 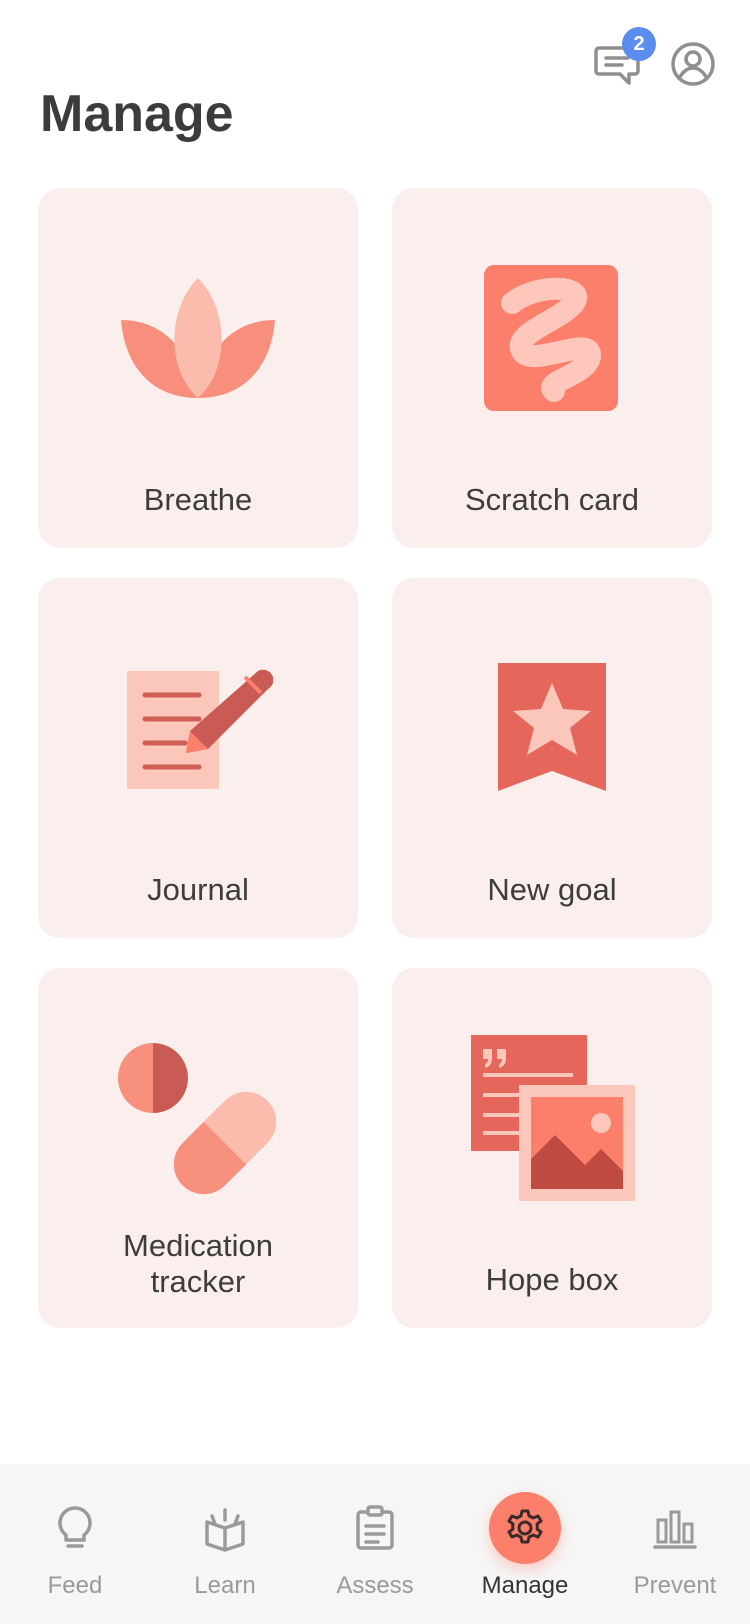 I want to click on medication-tracker-card: Medication tracker, so click(x=198, y=1148).